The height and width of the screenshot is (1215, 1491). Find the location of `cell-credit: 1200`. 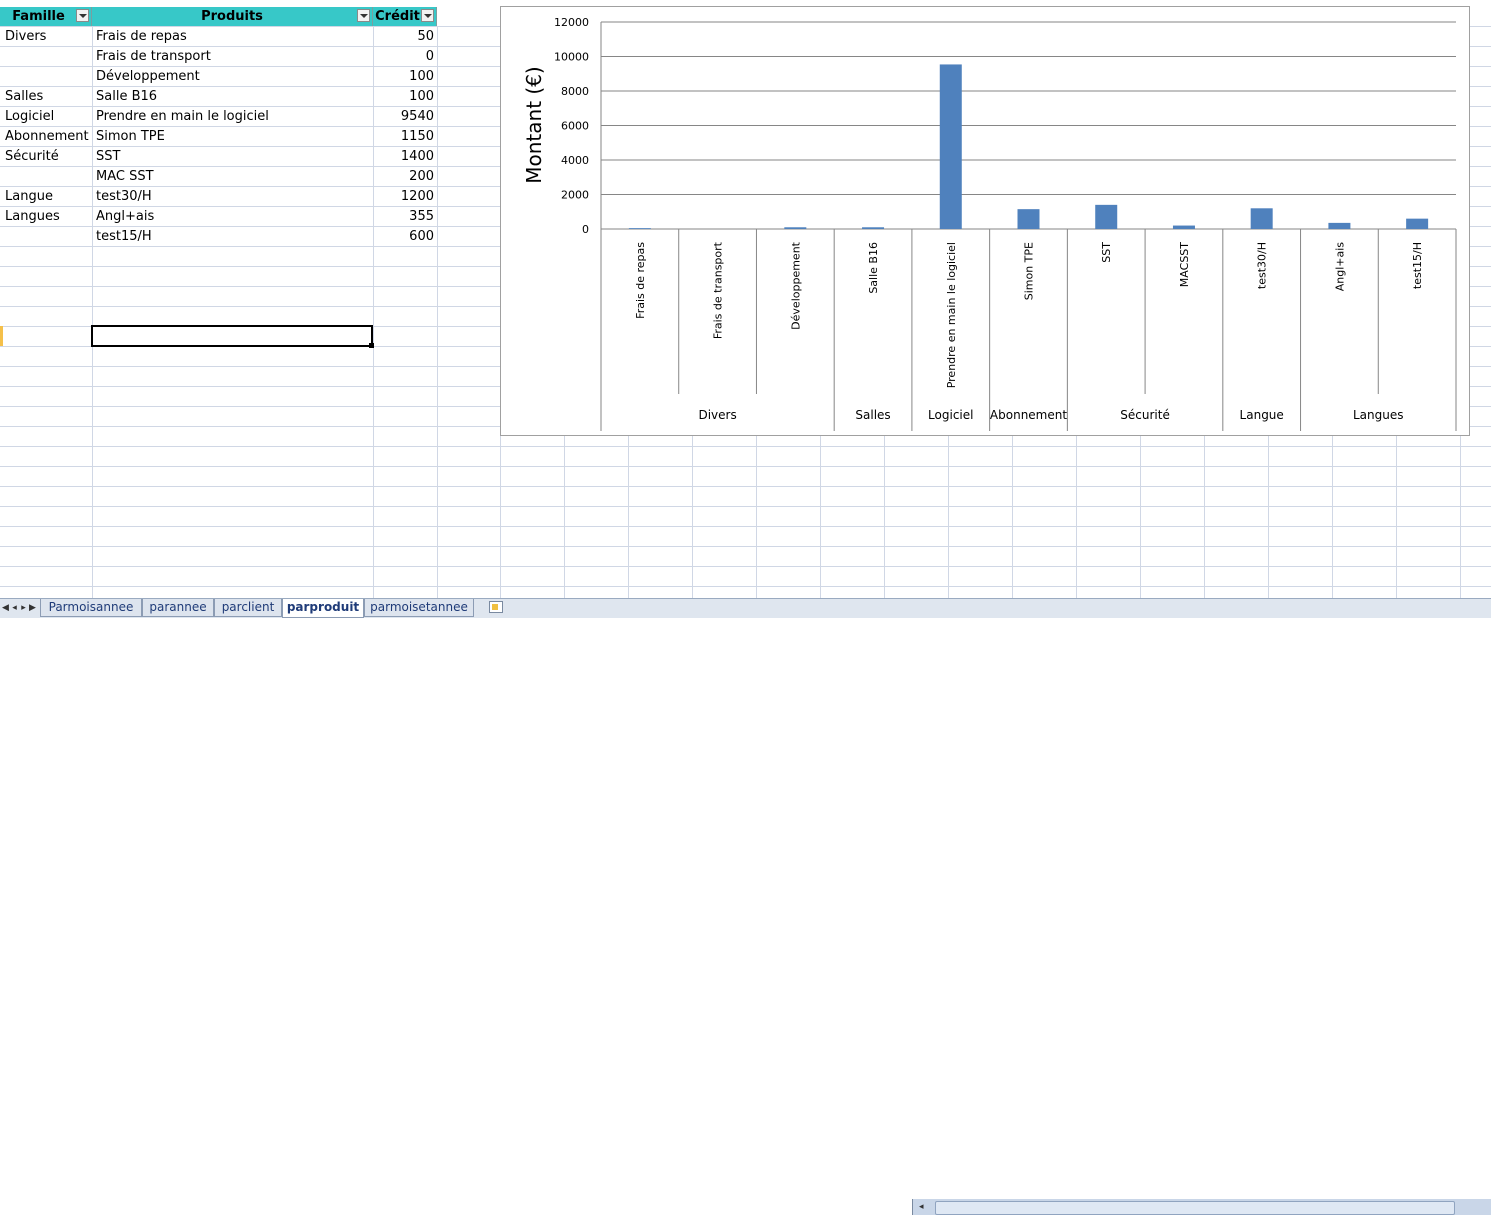

cell-credit: 1200 is located at coordinates (404, 197).